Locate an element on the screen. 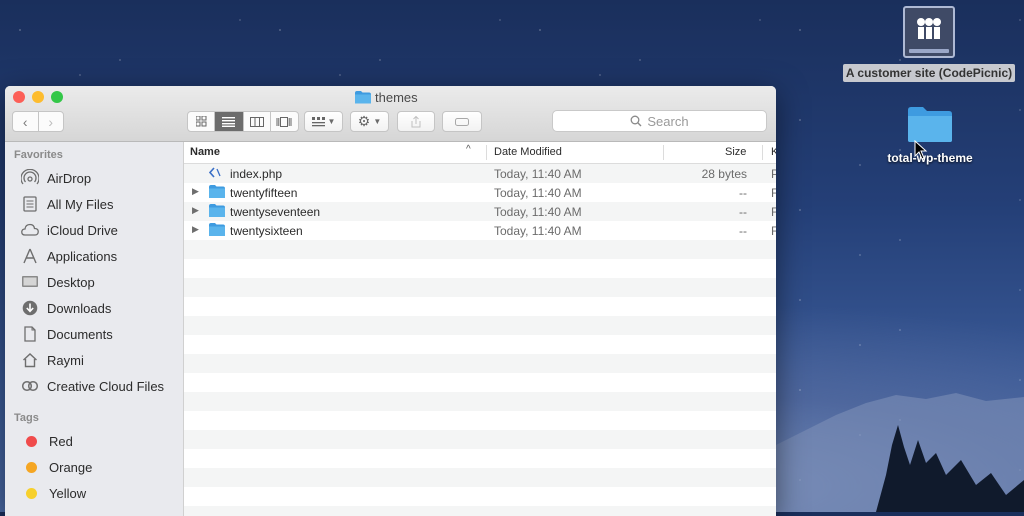 Image resolution: width=1024 pixels, height=516 pixels. table-row: ▶ twentysixteen Today, 11:40 AM -- F is located at coordinates (480, 230).